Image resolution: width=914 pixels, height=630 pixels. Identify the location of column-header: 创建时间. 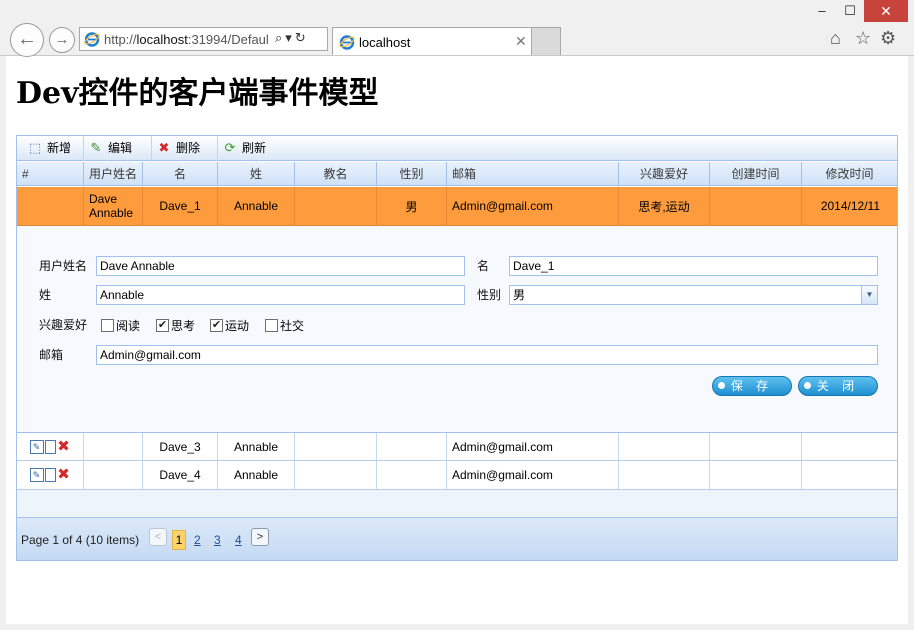
(756, 173).